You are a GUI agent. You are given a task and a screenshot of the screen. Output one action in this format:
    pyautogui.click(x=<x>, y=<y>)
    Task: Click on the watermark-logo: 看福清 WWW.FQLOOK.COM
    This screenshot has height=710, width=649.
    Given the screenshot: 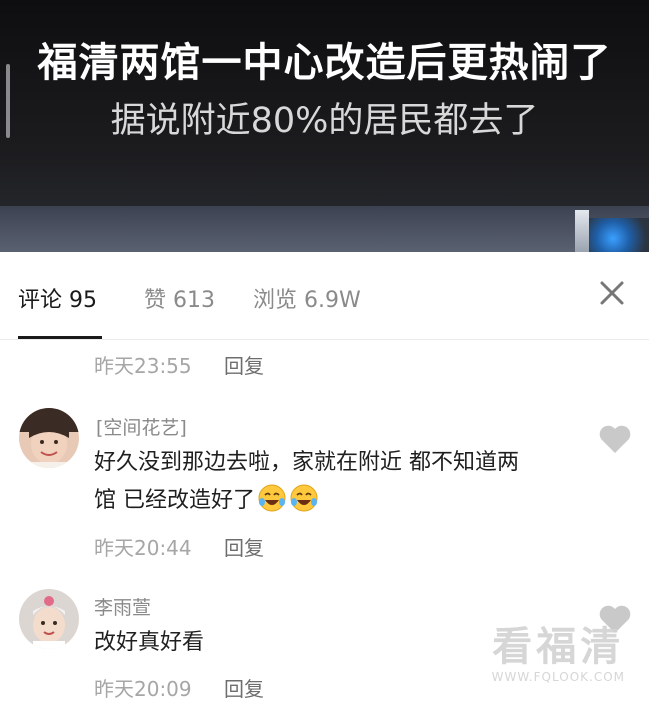 What is the action you would take?
    pyautogui.click(x=558, y=649)
    